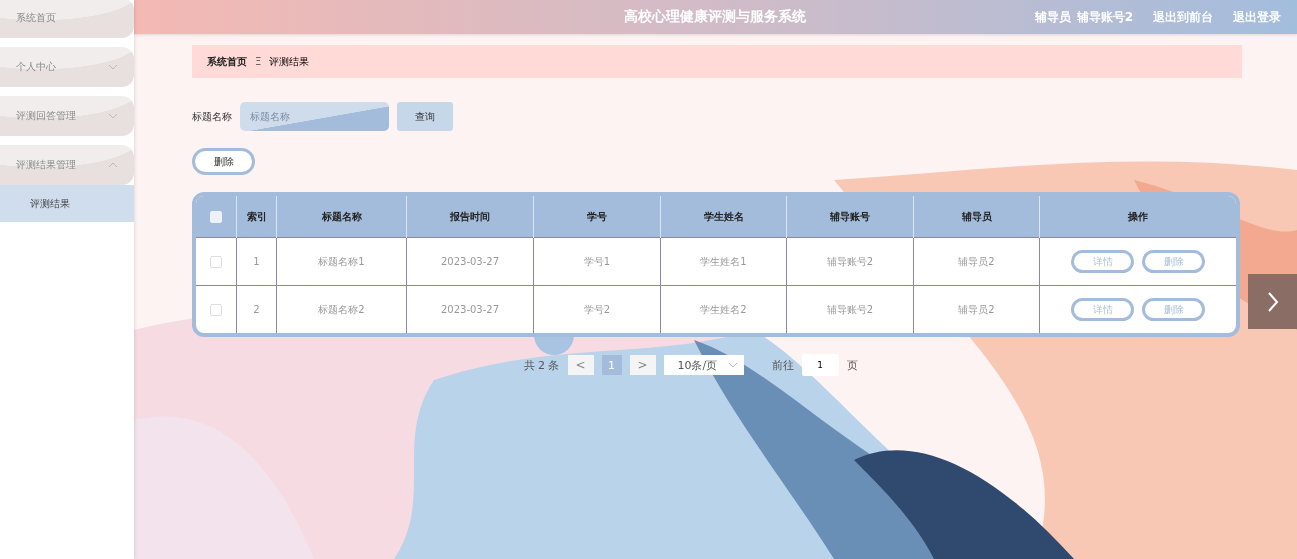  Describe the element at coordinates (256, 261) in the screenshot. I see `table-cell: 1` at that location.